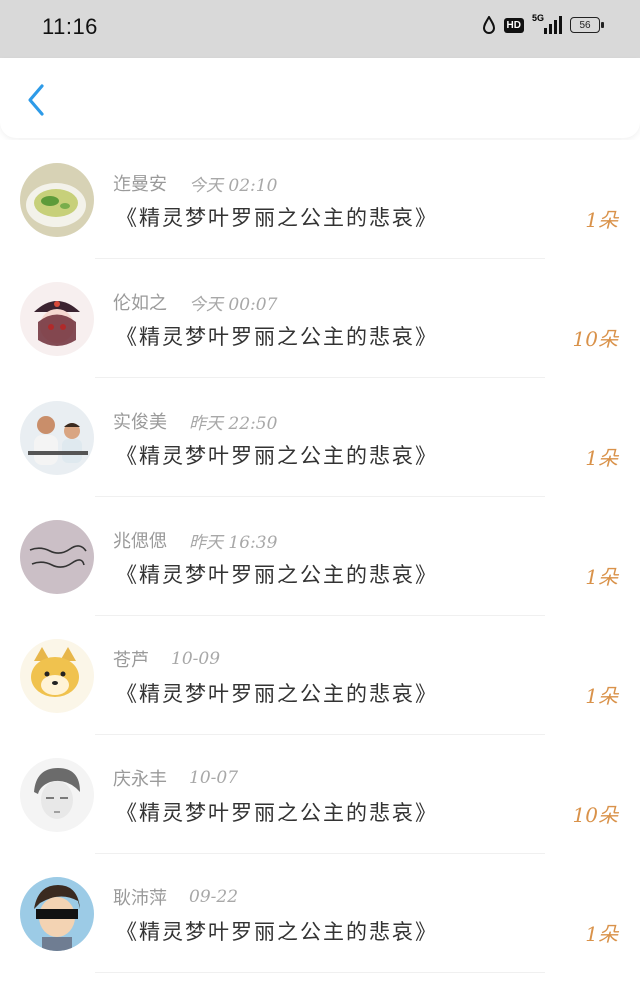 The image size is (640, 983). I want to click on divider, so click(320, 972).